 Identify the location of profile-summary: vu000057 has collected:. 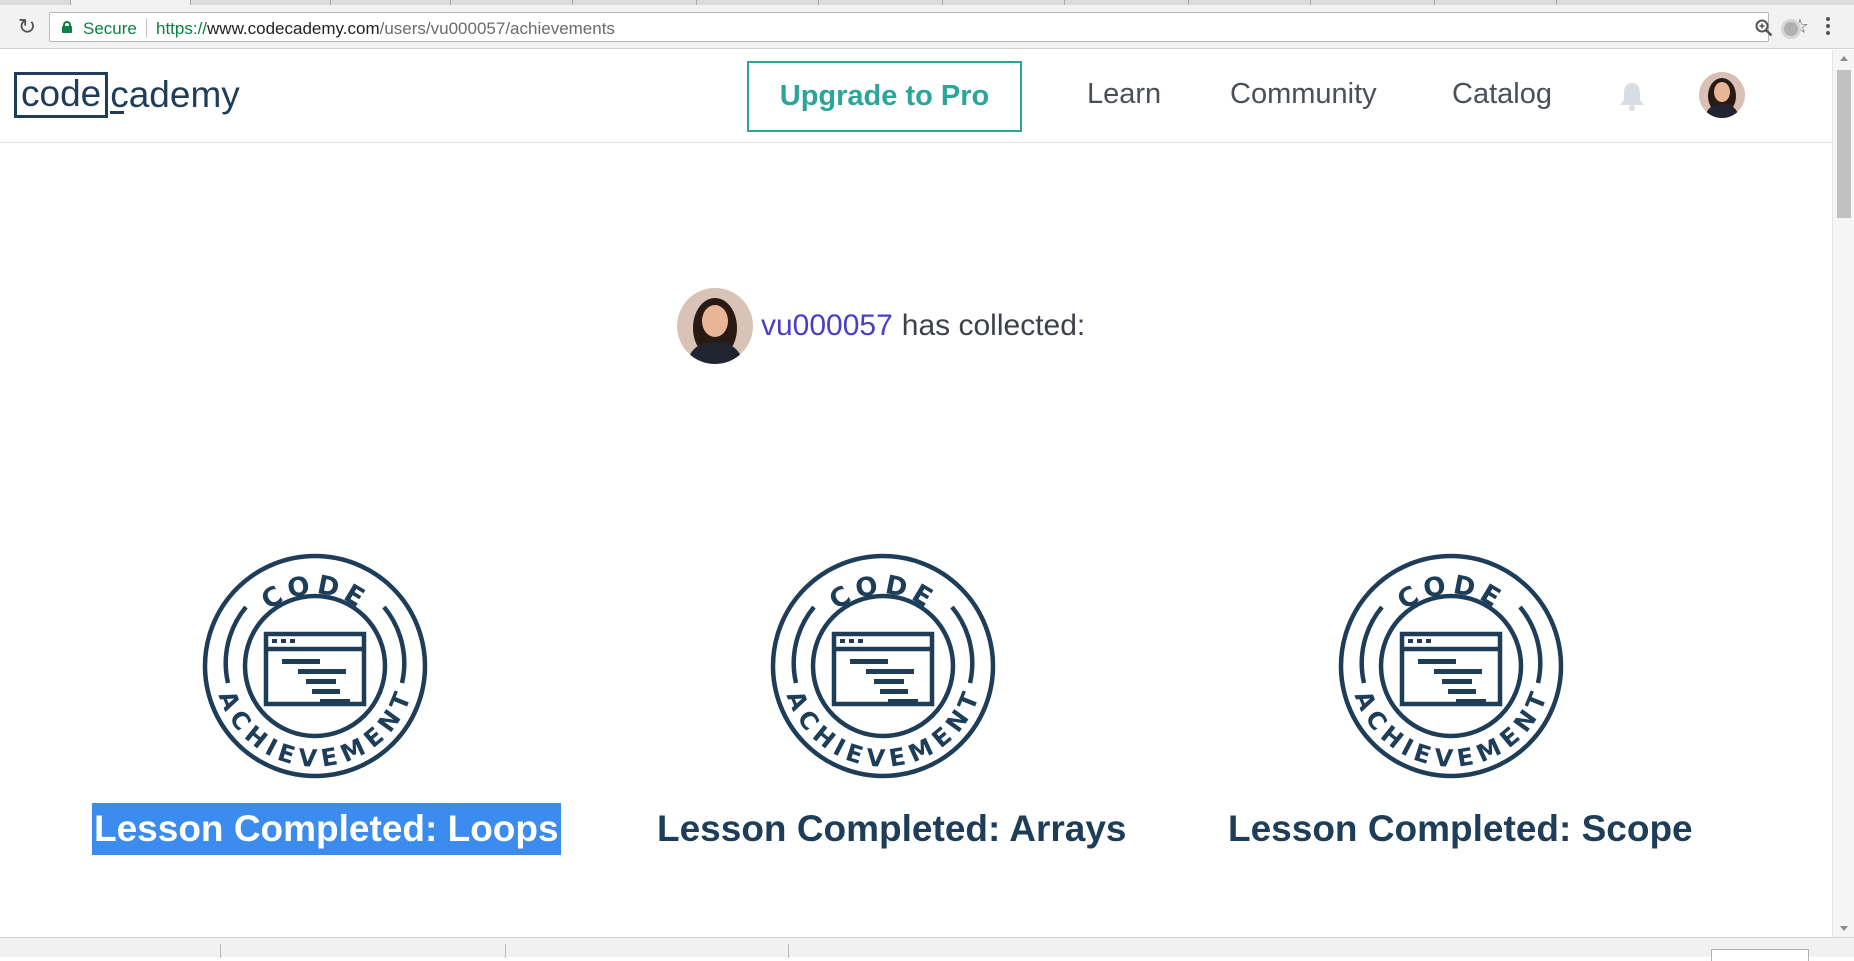
(881, 326).